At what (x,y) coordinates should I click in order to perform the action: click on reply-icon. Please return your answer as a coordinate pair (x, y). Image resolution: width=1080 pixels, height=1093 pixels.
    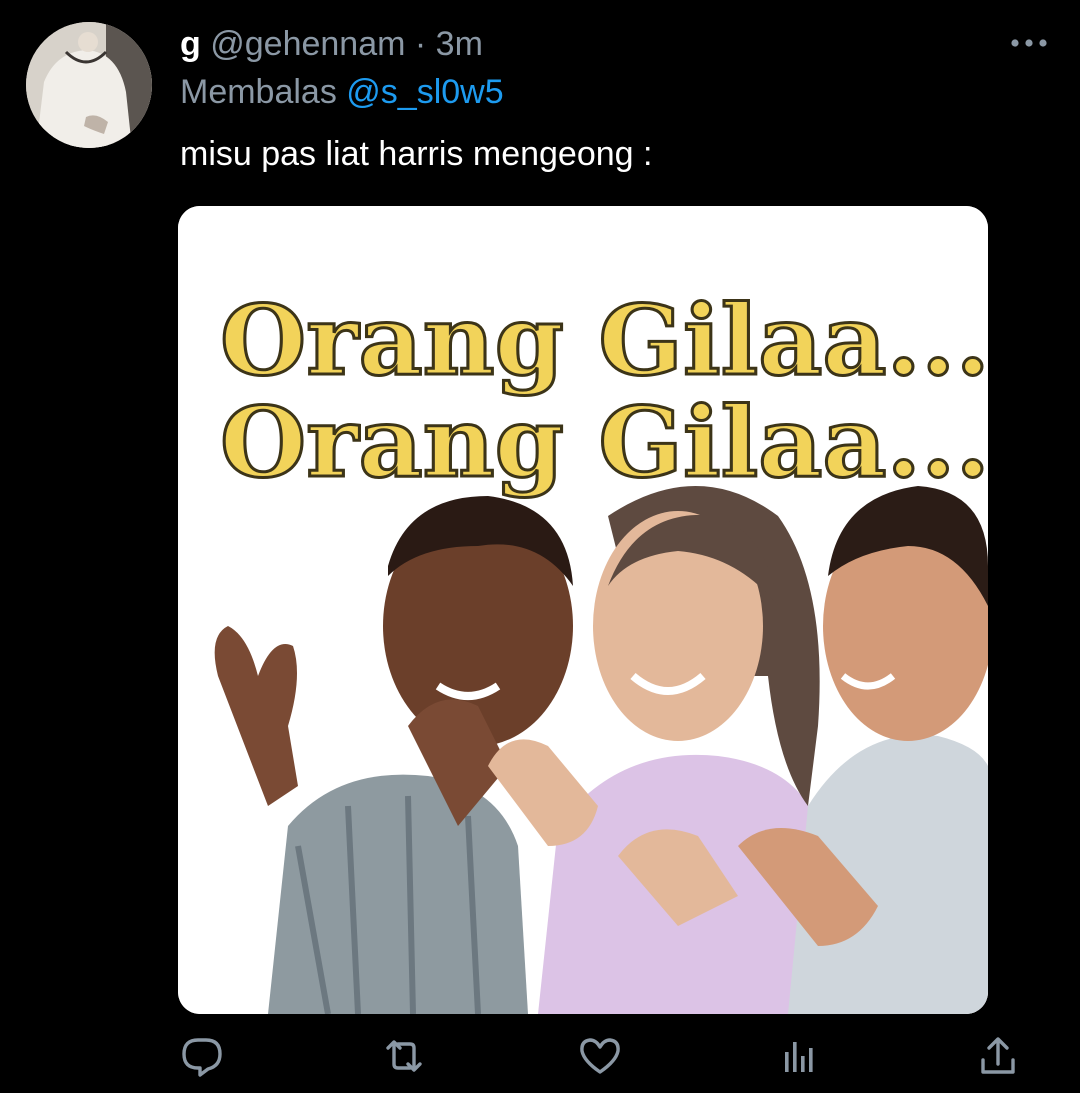
    Looking at the image, I should click on (202, 1056).